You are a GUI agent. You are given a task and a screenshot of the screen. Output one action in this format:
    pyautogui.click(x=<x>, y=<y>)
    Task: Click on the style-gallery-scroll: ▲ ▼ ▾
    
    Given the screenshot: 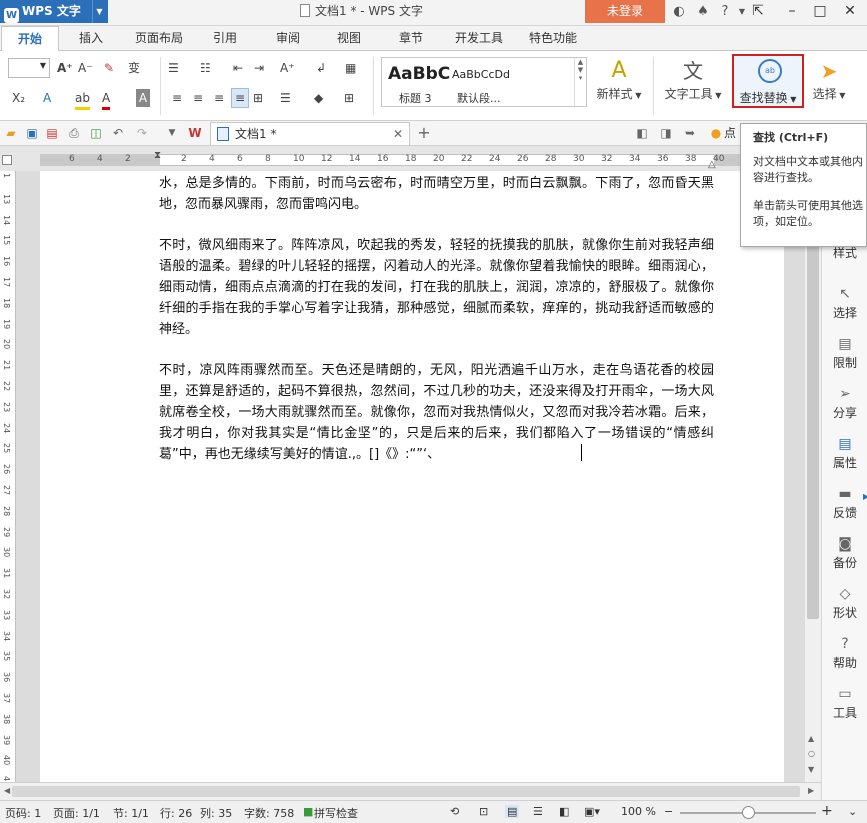 What is the action you would take?
    pyautogui.click(x=580, y=82)
    